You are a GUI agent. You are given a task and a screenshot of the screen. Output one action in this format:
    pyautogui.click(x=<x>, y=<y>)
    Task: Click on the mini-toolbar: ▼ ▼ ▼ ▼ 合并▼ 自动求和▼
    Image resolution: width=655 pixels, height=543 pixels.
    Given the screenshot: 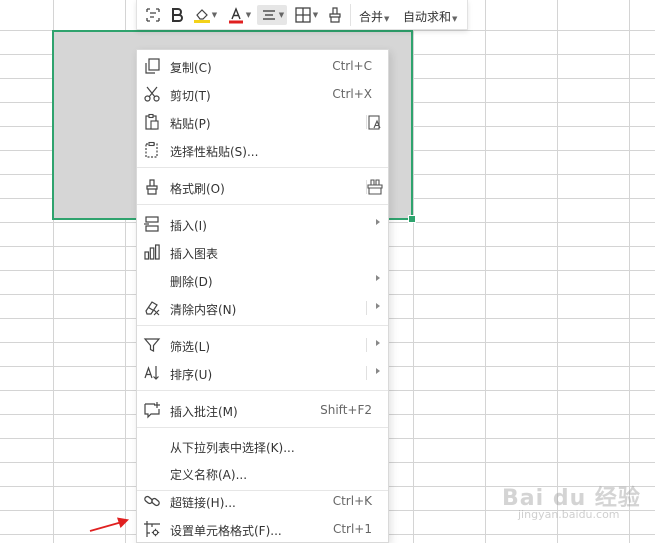 What is the action you would take?
    pyautogui.click(x=302, y=15)
    